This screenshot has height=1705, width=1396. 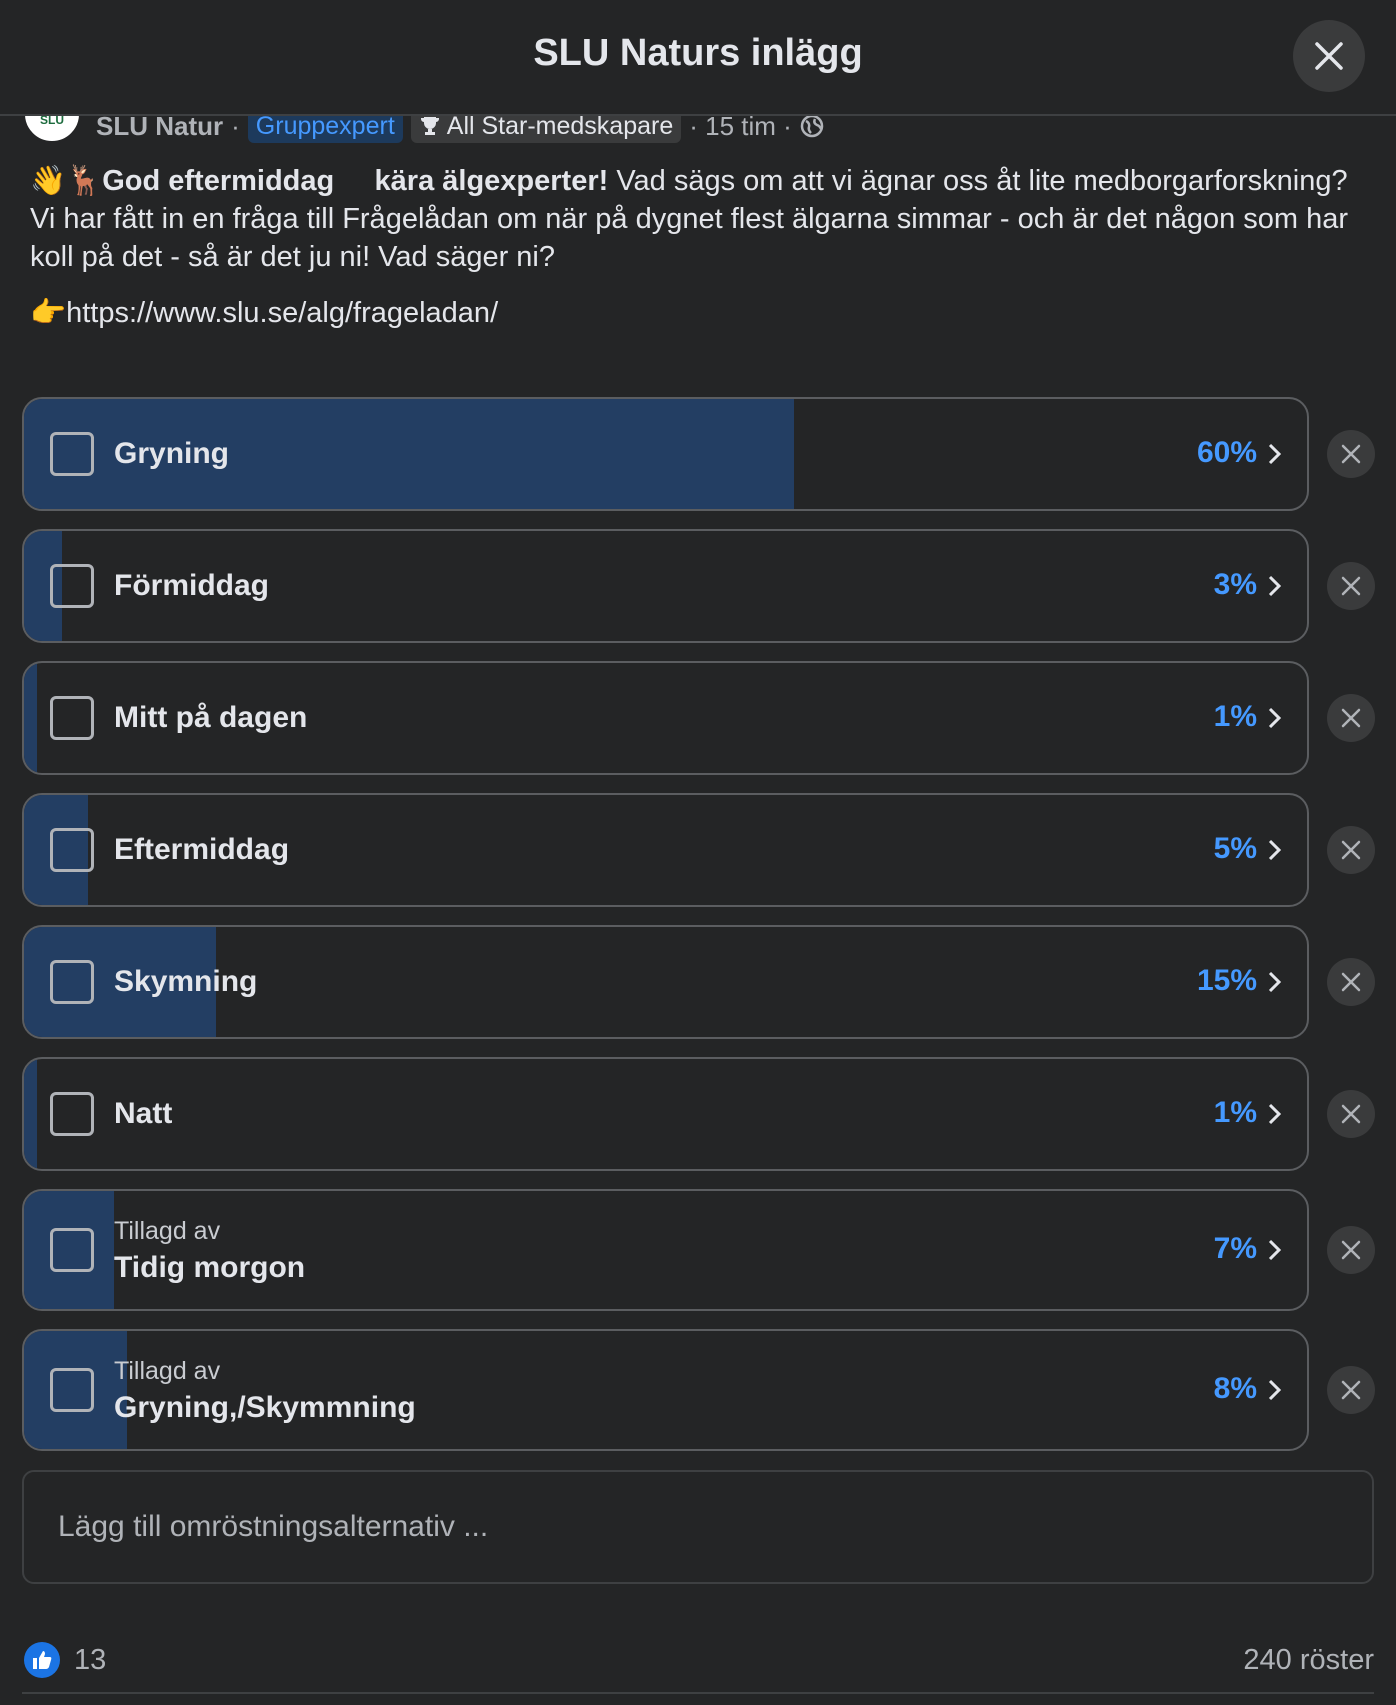 What do you see at coordinates (665, 850) in the screenshot?
I see `poll-option: Eftermiddag 5%` at bounding box center [665, 850].